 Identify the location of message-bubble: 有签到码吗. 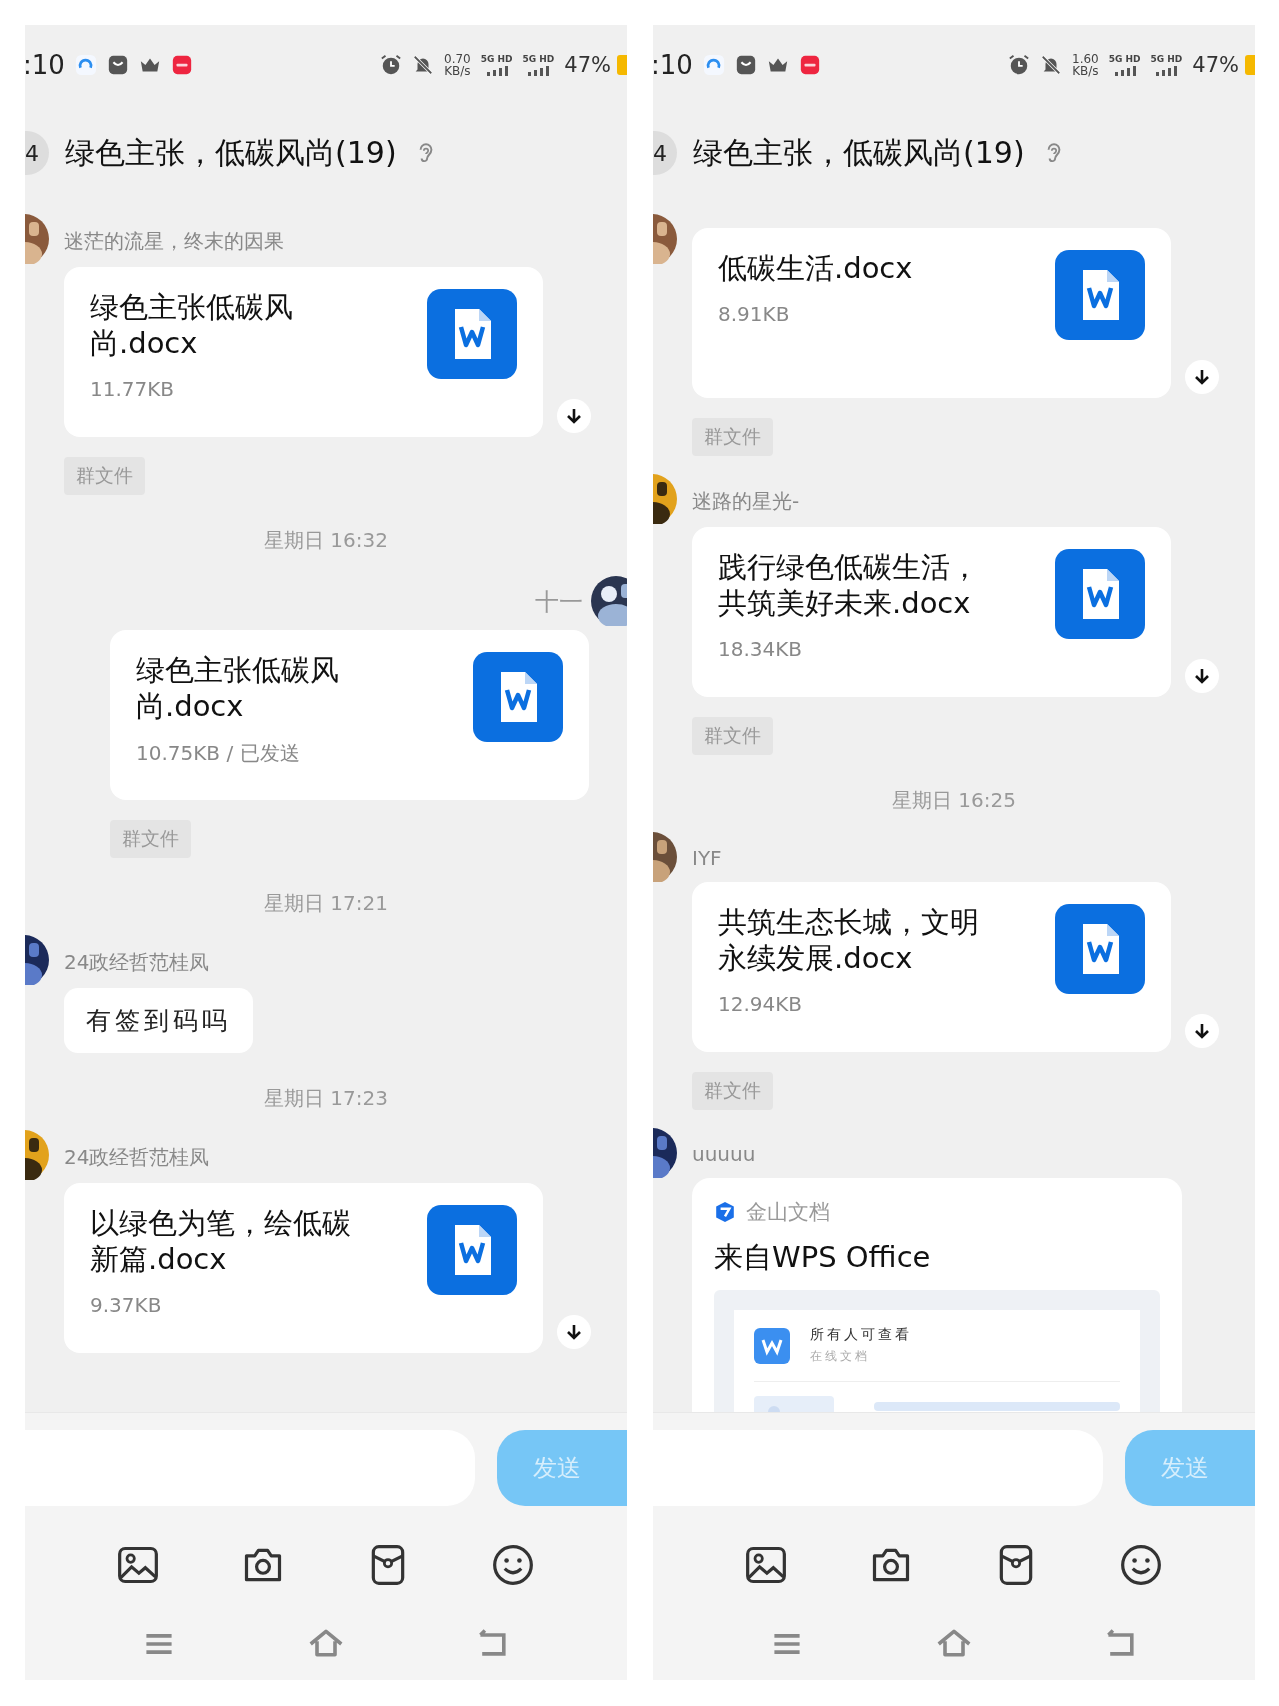
(158, 1020).